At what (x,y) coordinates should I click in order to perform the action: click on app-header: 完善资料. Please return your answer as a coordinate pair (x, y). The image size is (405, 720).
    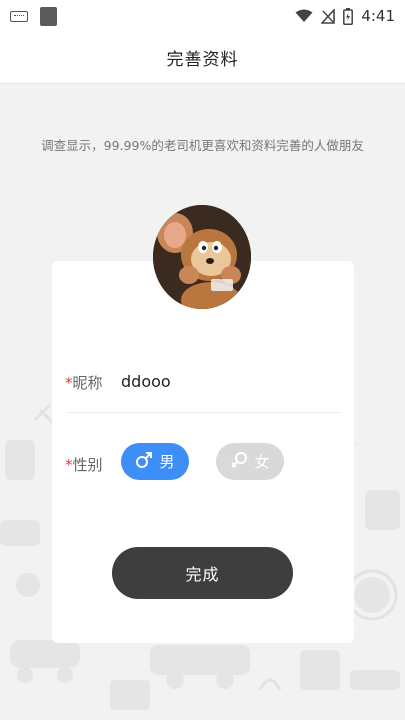
    Looking at the image, I should click on (202, 58).